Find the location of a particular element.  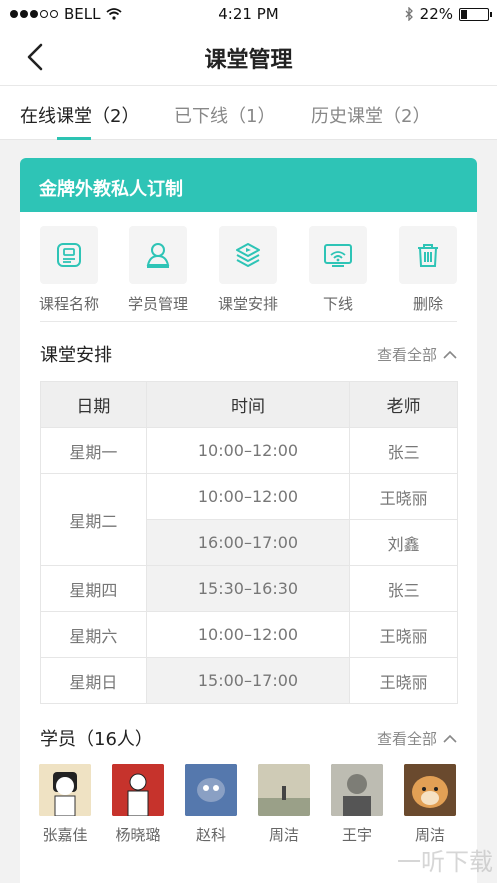

watermark: 一听下载 is located at coordinates (445, 862).